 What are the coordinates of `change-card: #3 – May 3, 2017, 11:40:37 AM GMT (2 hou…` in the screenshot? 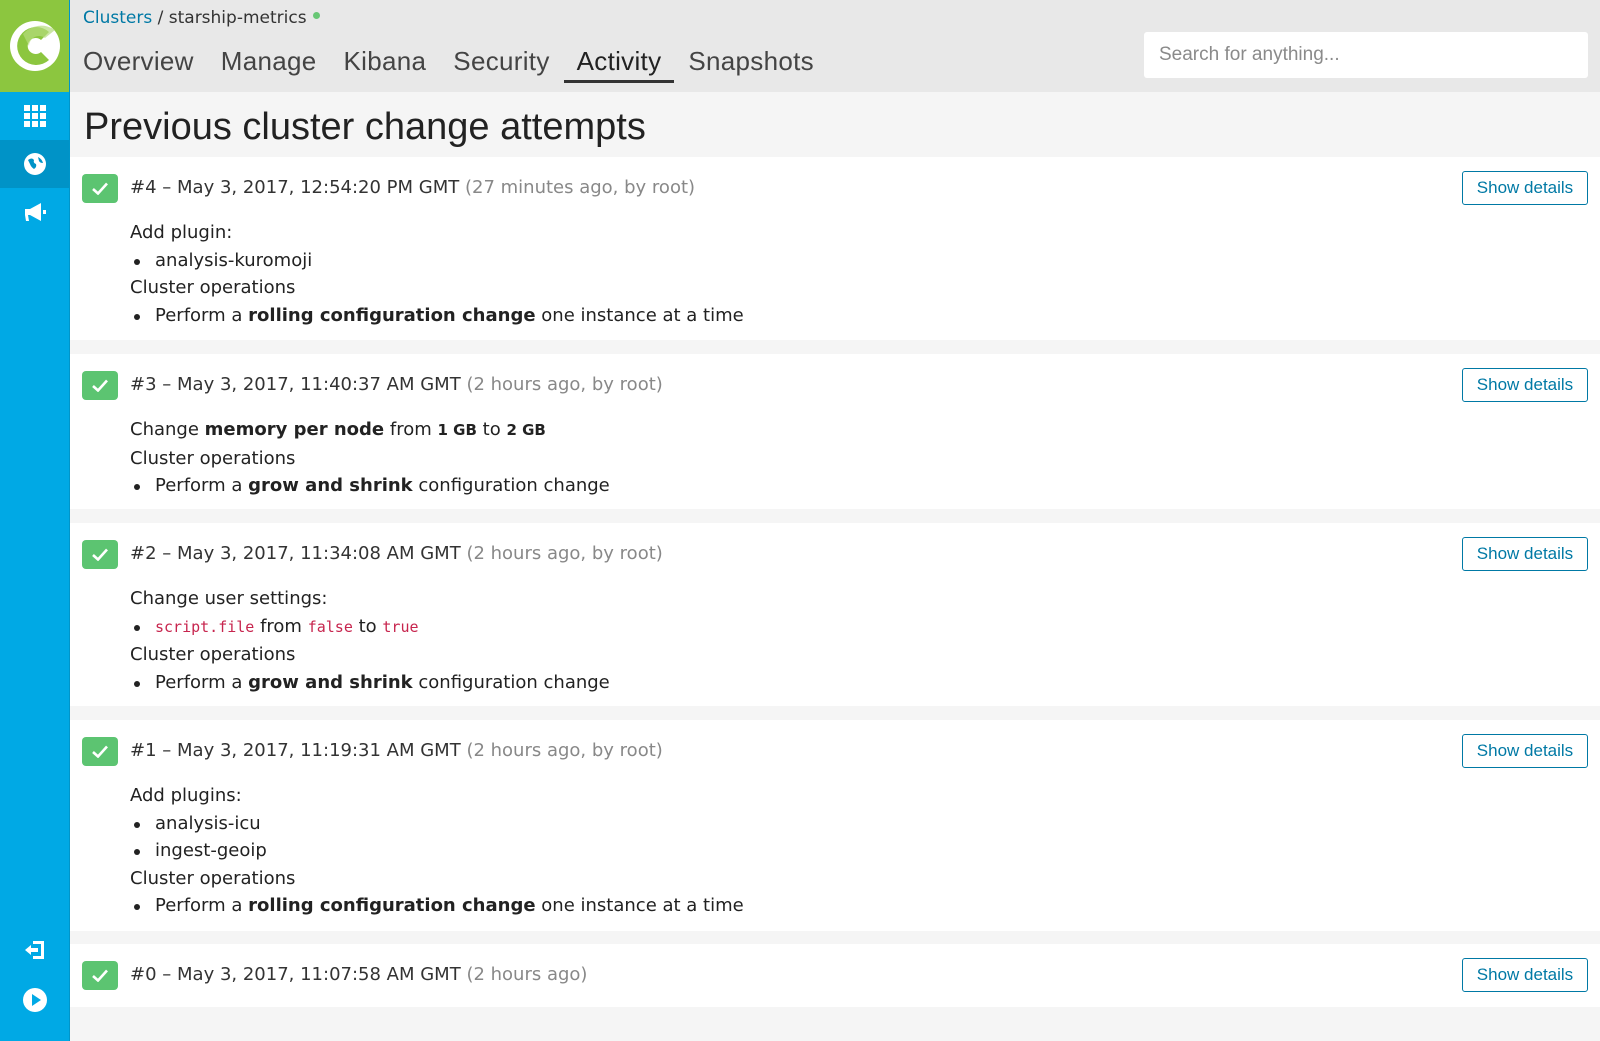 It's located at (835, 431).